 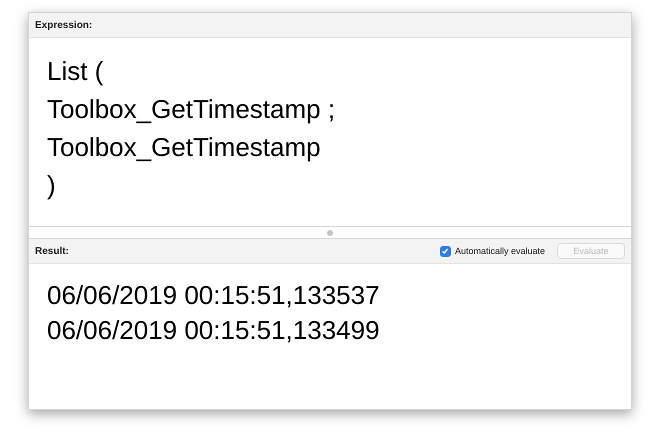 I want to click on result-line: 06/06/2019 00:15:51,133537, so click(x=214, y=295).